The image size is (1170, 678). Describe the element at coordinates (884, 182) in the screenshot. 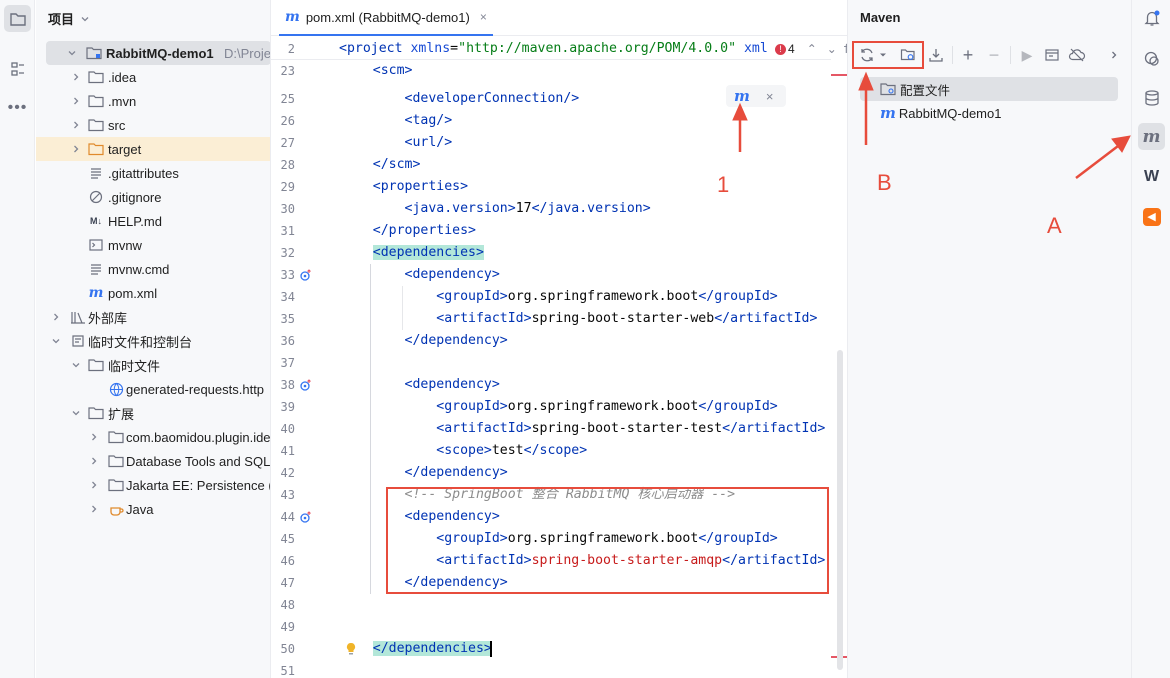

I see `annotation-label-b: B` at that location.